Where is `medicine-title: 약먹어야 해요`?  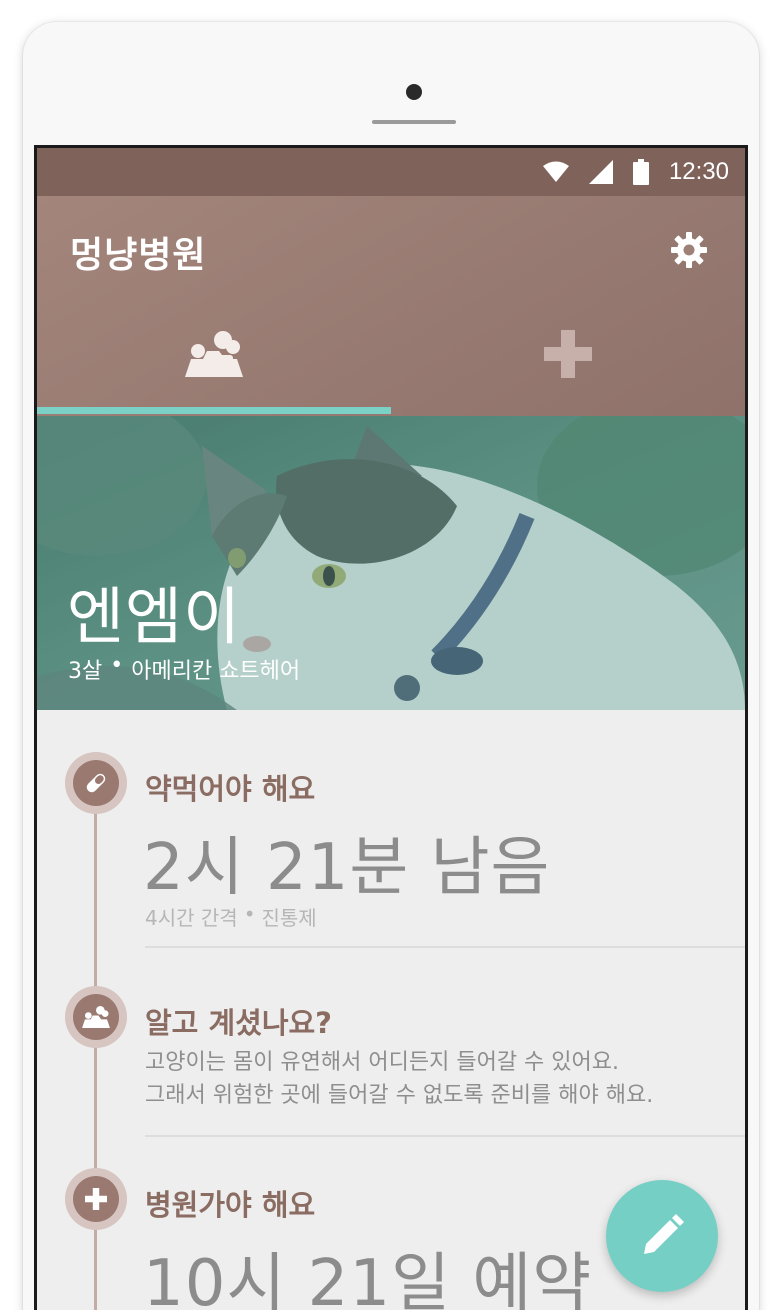
medicine-title: 약먹어야 해요 is located at coordinates (230, 789).